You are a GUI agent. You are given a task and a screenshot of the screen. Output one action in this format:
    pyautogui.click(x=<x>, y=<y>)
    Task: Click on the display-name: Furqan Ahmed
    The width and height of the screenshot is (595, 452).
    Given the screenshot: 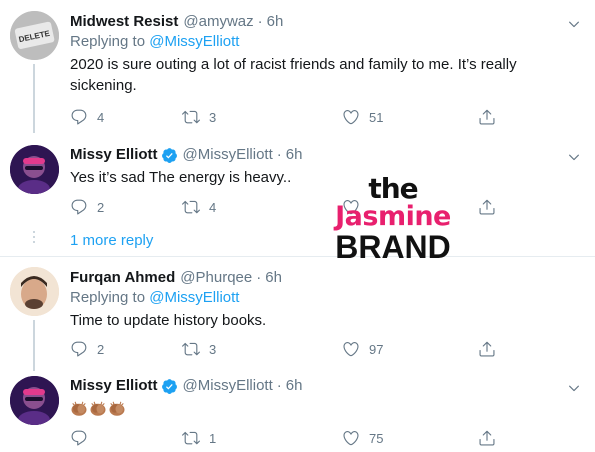 What is the action you would take?
    pyautogui.click(x=122, y=278)
    